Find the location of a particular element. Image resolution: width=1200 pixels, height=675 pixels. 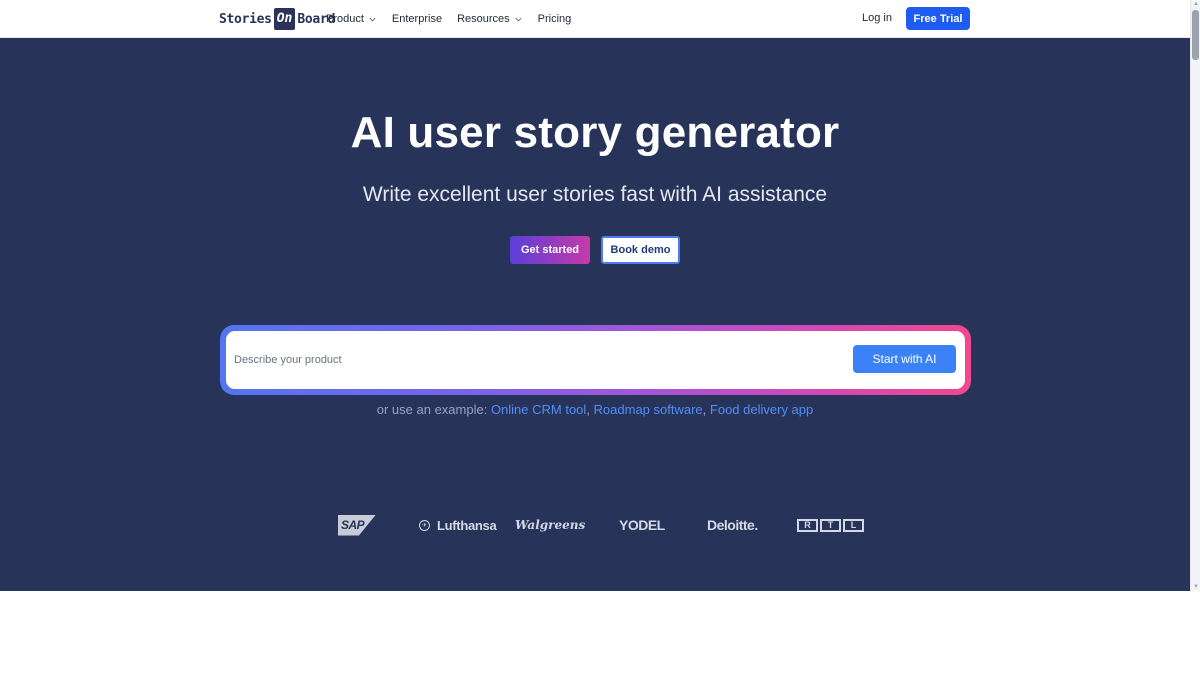

rtl-letter: L is located at coordinates (853, 525).